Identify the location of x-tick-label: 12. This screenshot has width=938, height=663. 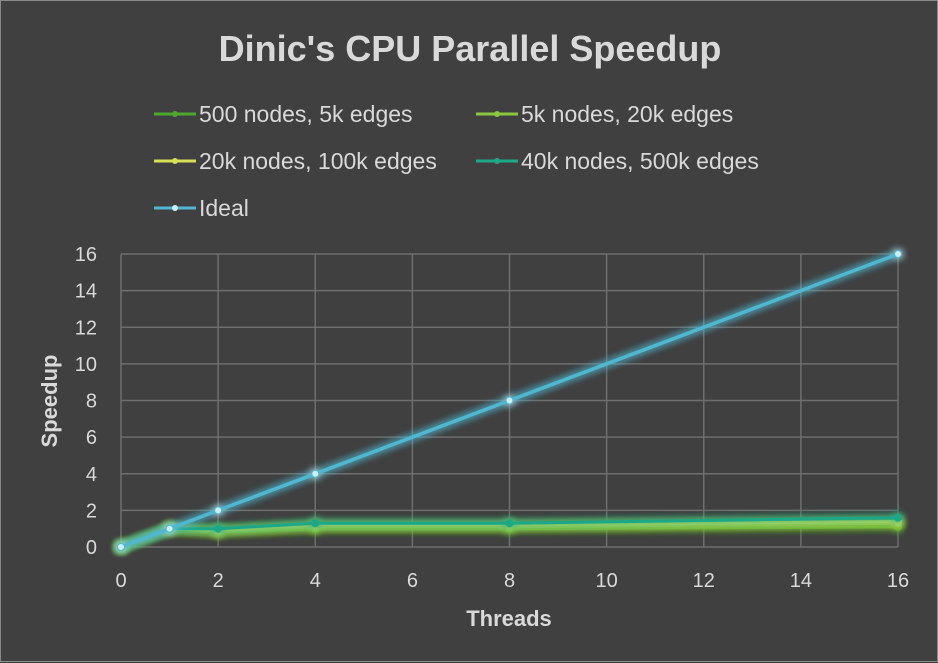
(704, 581).